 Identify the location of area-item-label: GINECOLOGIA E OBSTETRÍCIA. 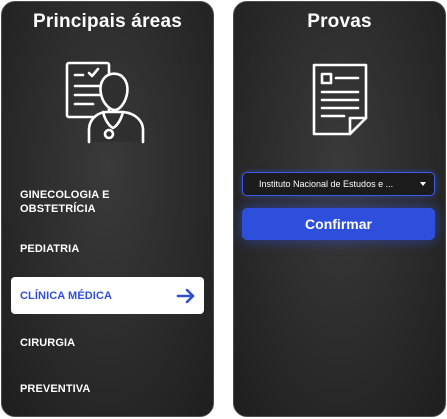
(65, 202).